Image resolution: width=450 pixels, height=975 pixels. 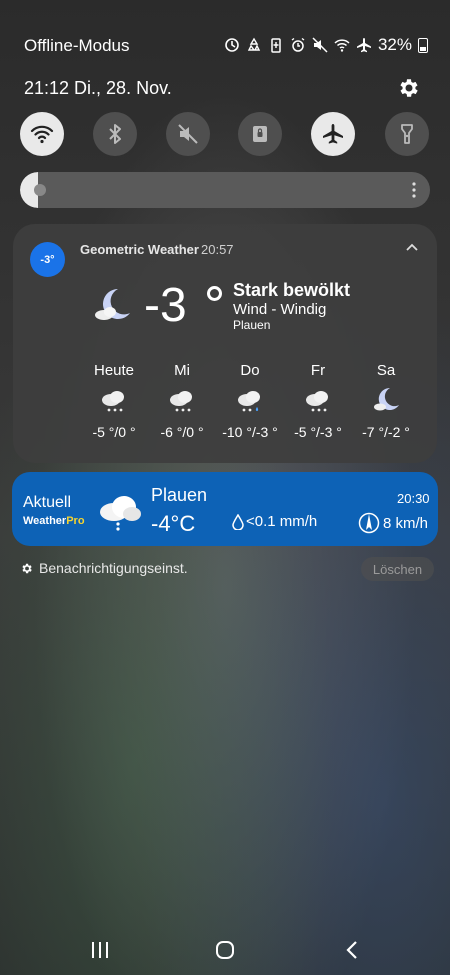 I want to click on wind-direction-icon, so click(x=369, y=523).